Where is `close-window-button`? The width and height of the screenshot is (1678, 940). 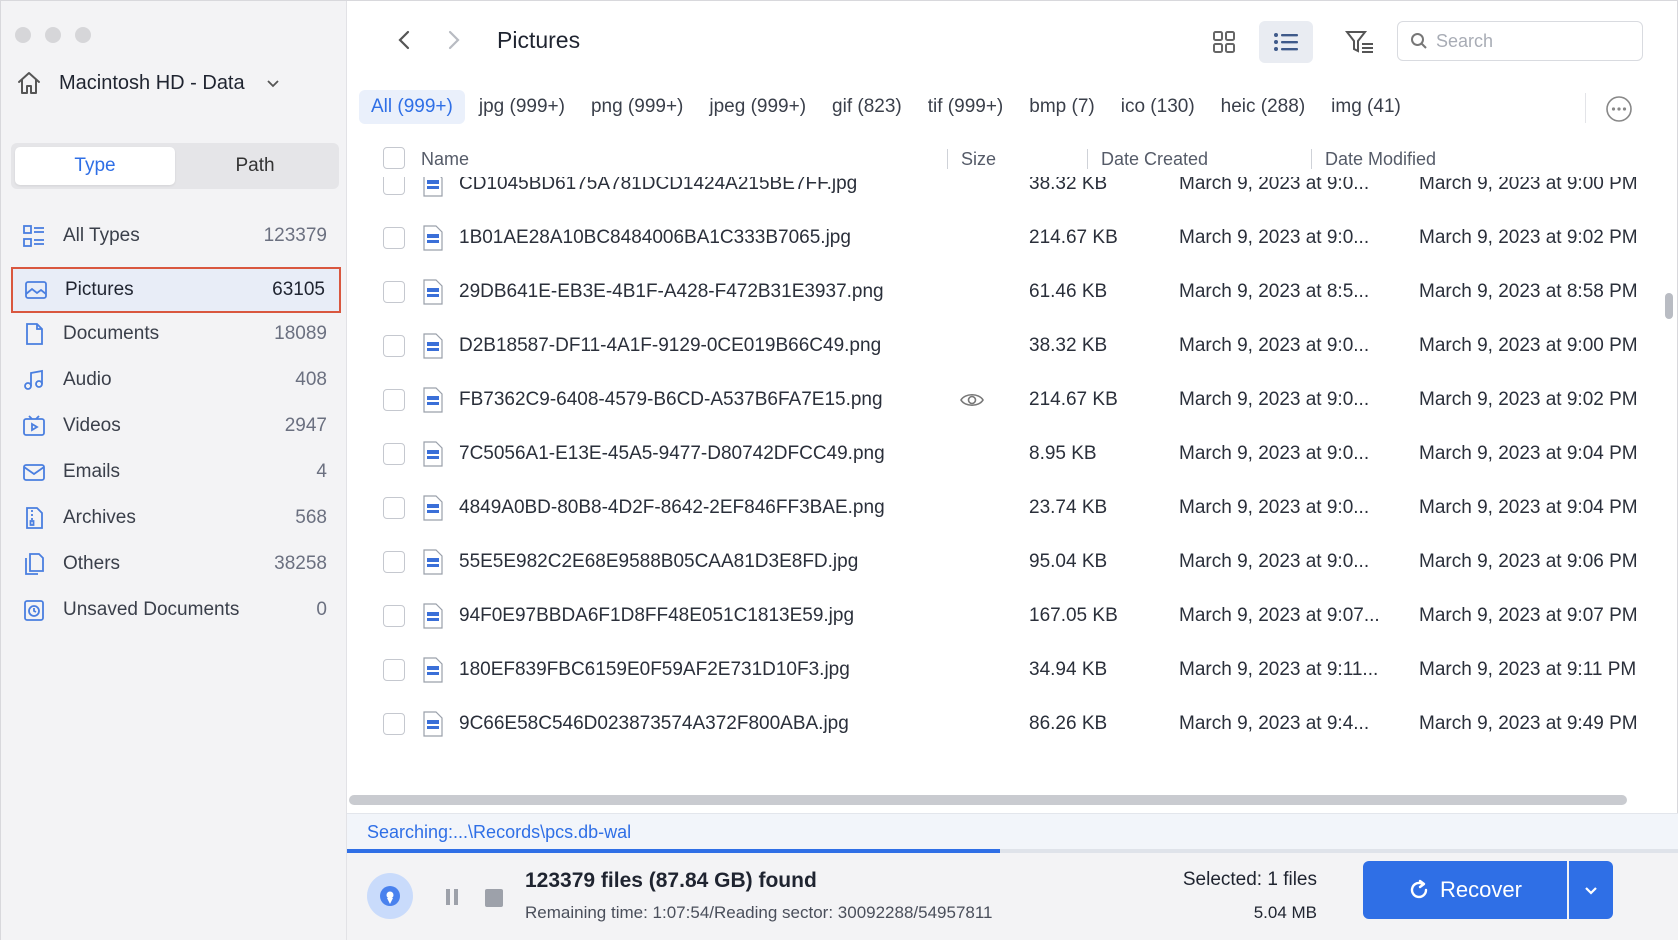
close-window-button is located at coordinates (23, 35).